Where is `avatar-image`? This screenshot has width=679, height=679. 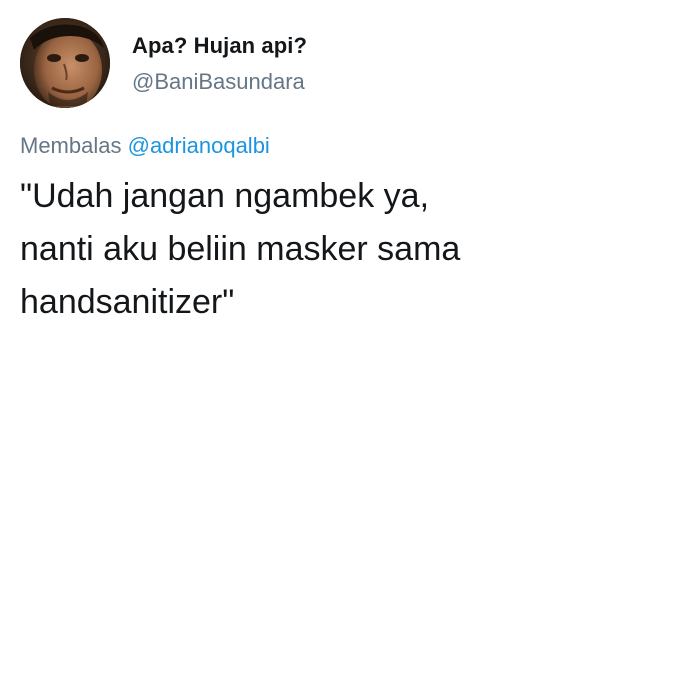
avatar-image is located at coordinates (65, 63).